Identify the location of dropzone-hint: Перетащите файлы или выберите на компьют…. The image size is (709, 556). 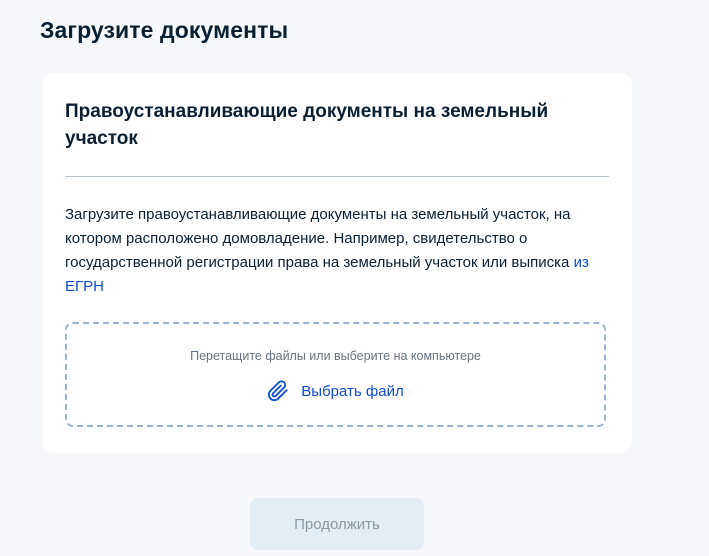
(335, 356).